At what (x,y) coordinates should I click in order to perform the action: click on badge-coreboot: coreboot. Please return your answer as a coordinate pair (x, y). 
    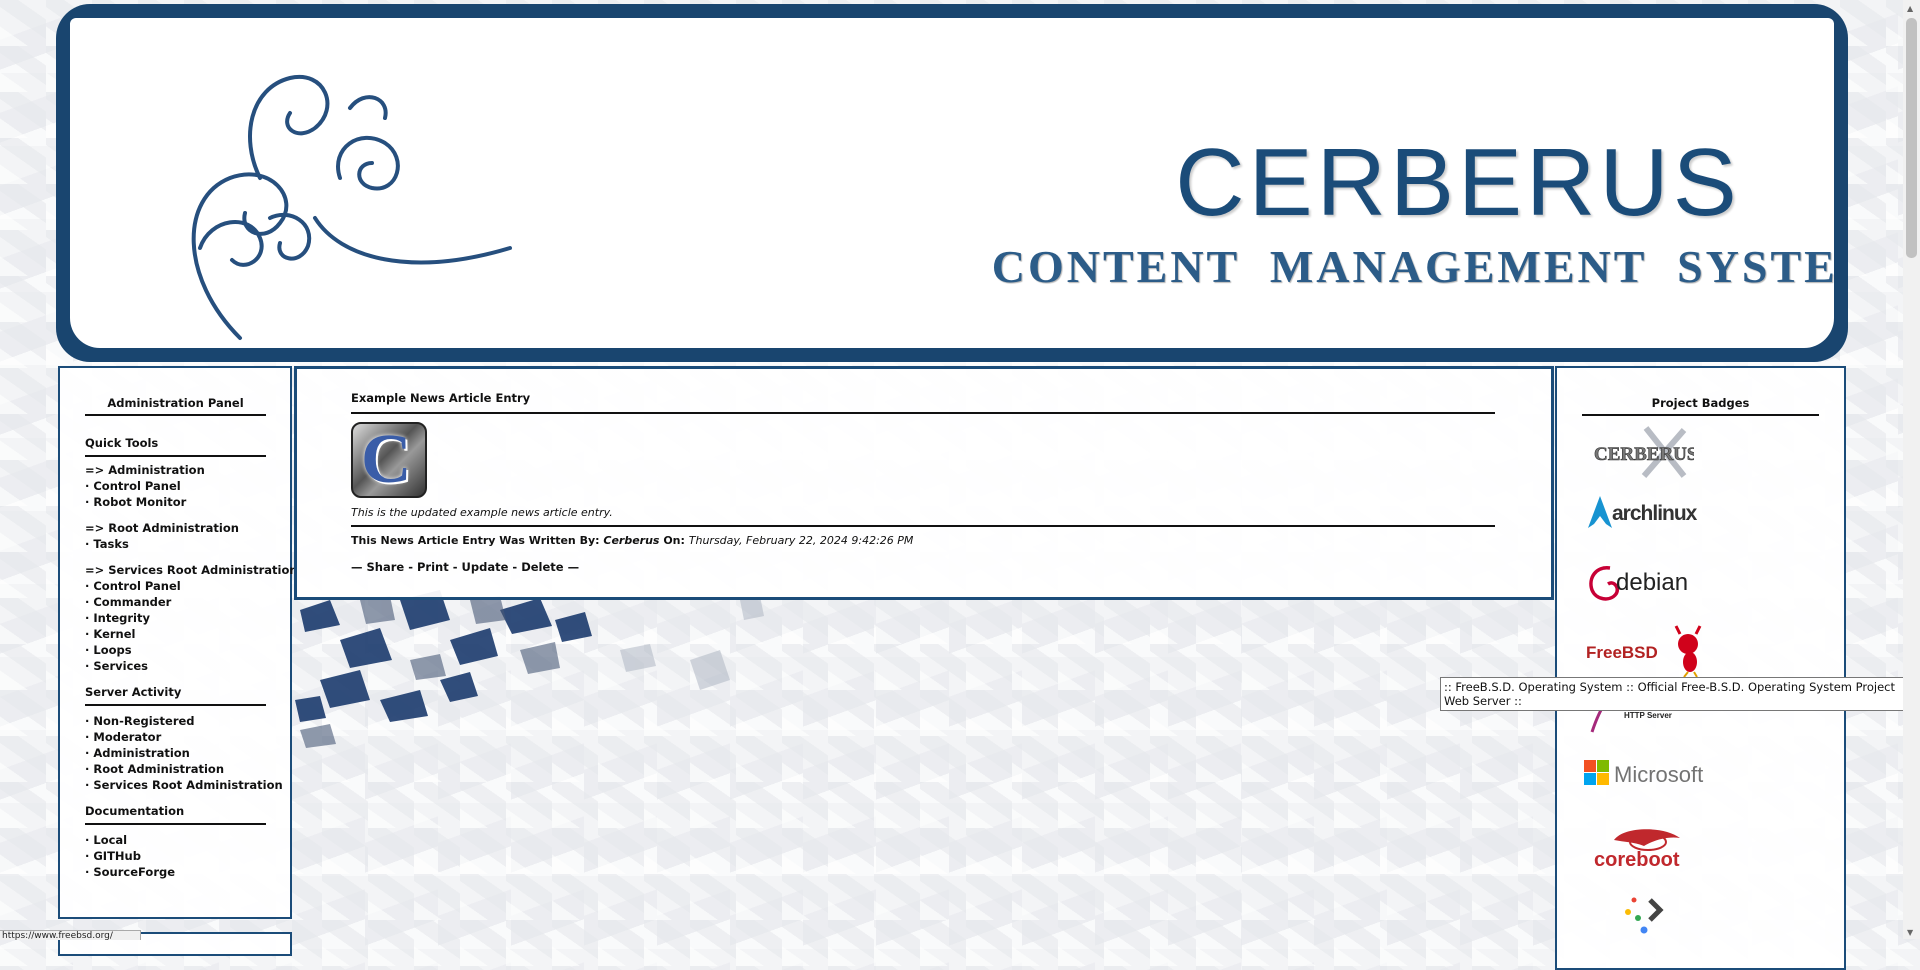
    Looking at the image, I should click on (1649, 845).